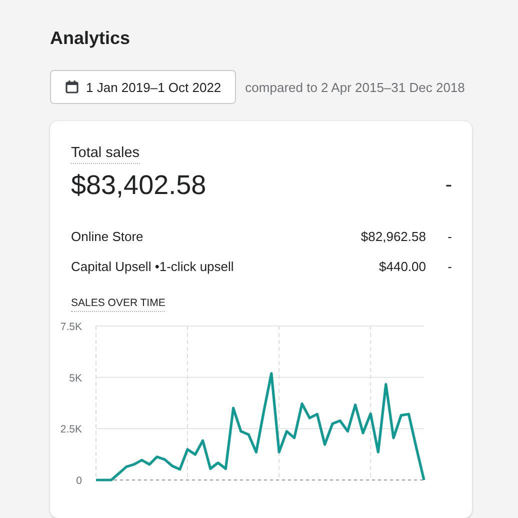 The image size is (518, 518). What do you see at coordinates (107, 236) in the screenshot?
I see `channel-label: Online Store` at bounding box center [107, 236].